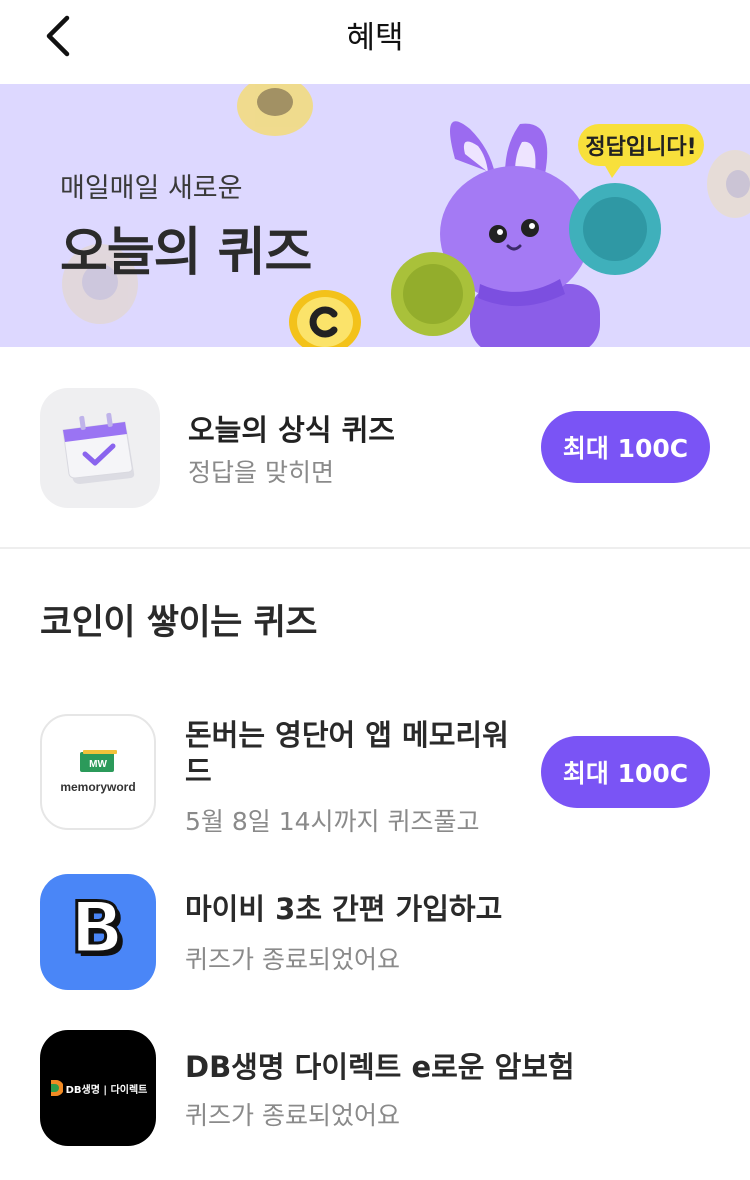 This screenshot has width=750, height=1180. Describe the element at coordinates (375, 934) in the screenshot. I see `quiz-list-item-maibi: B B 마이비 3초 간편 가입하고 퀴즈가 종료되었어요` at that location.